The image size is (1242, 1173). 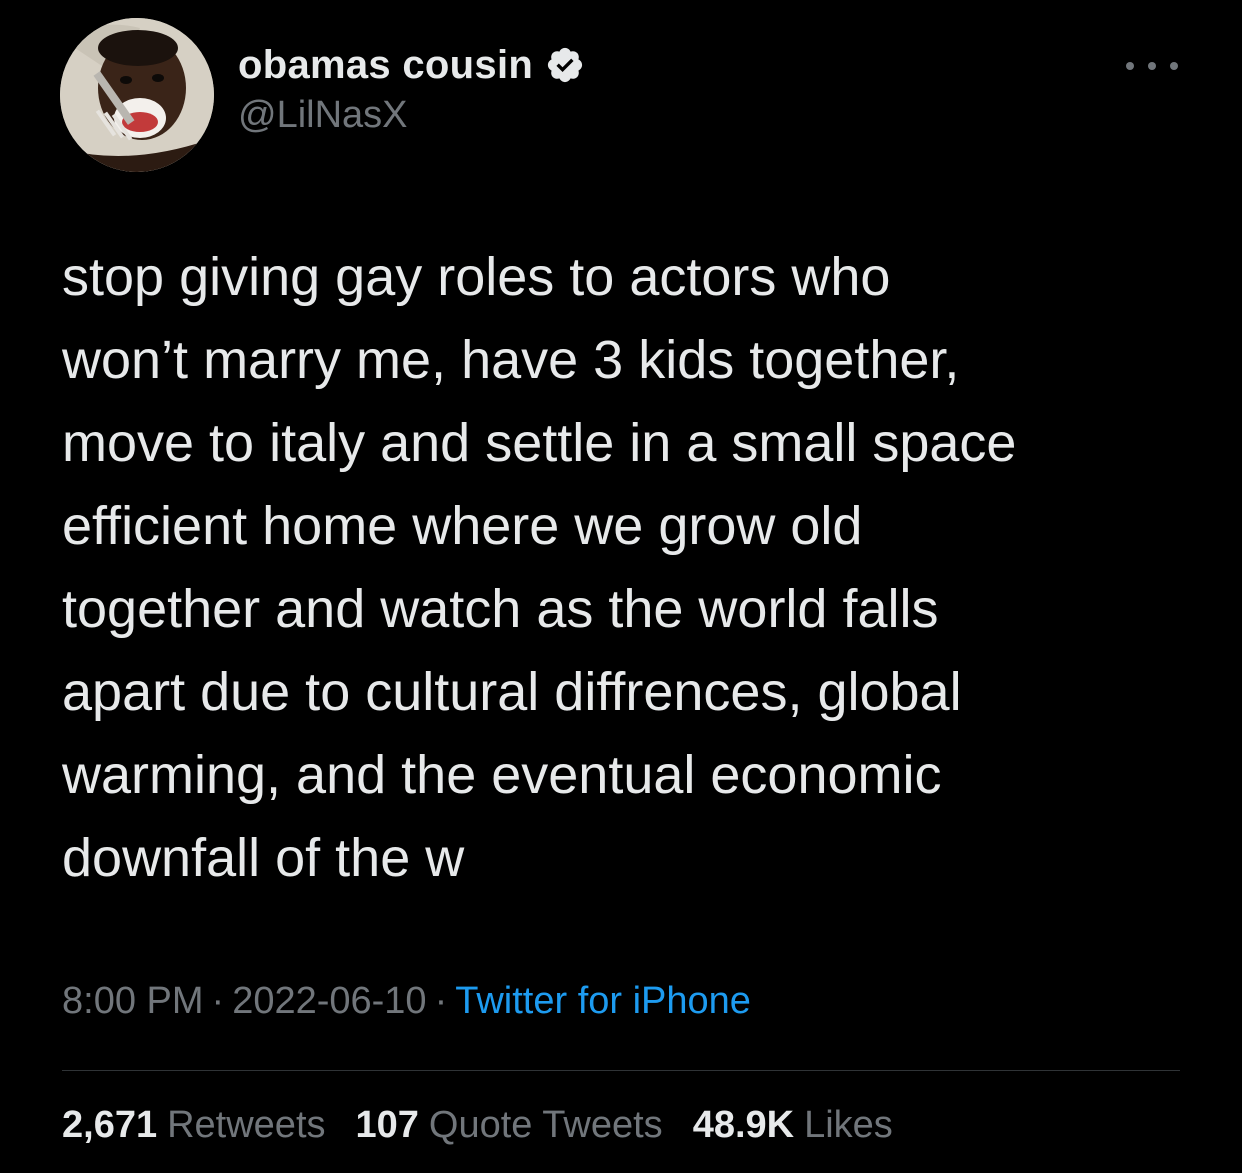 I want to click on tweet-text-line: apart due to cultural diffrences, global, so click(x=512, y=692).